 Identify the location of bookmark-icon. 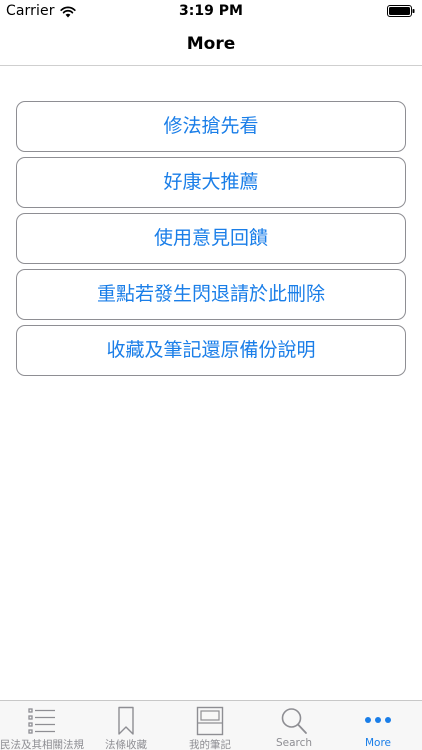
(126, 720).